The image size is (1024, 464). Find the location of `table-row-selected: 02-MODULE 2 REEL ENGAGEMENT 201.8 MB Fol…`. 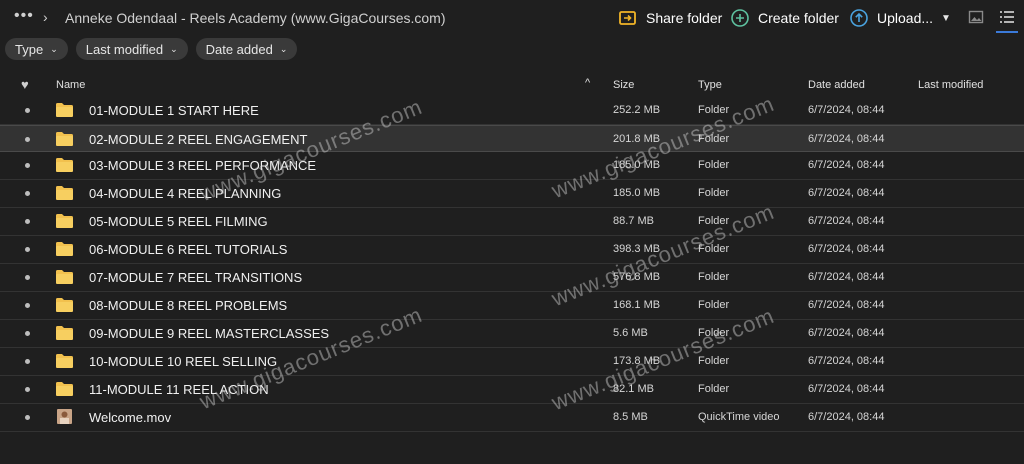

table-row-selected: 02-MODULE 2 REEL ENGAGEMENT 201.8 MB Fol… is located at coordinates (512, 138).